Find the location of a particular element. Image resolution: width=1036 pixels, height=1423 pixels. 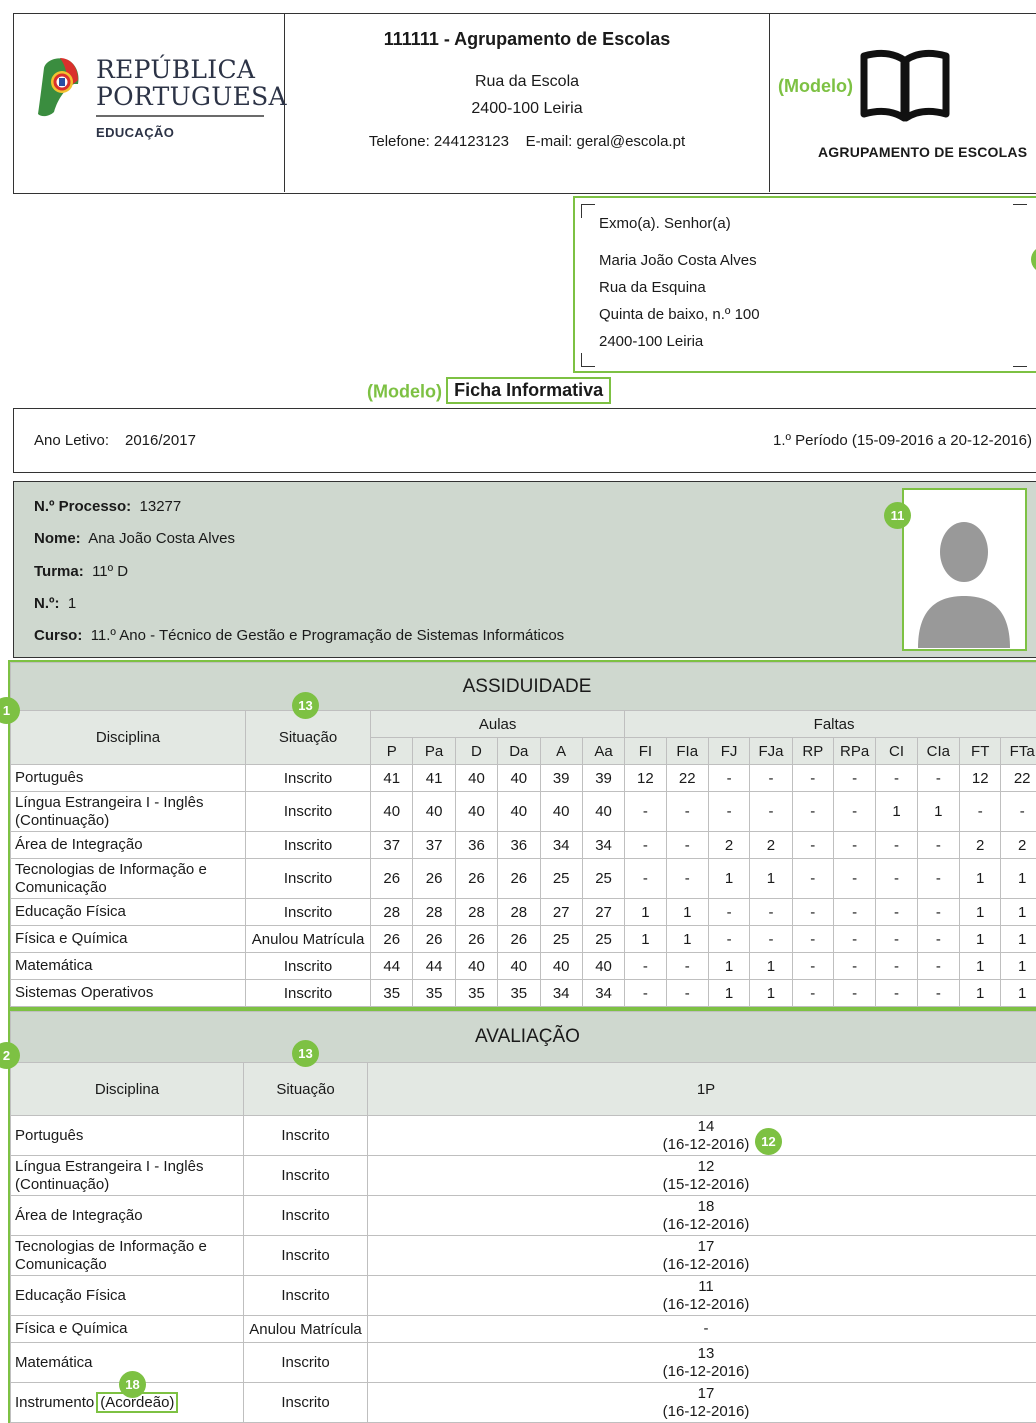

disciplina-cell: Educação Física is located at coordinates (127, 1295).